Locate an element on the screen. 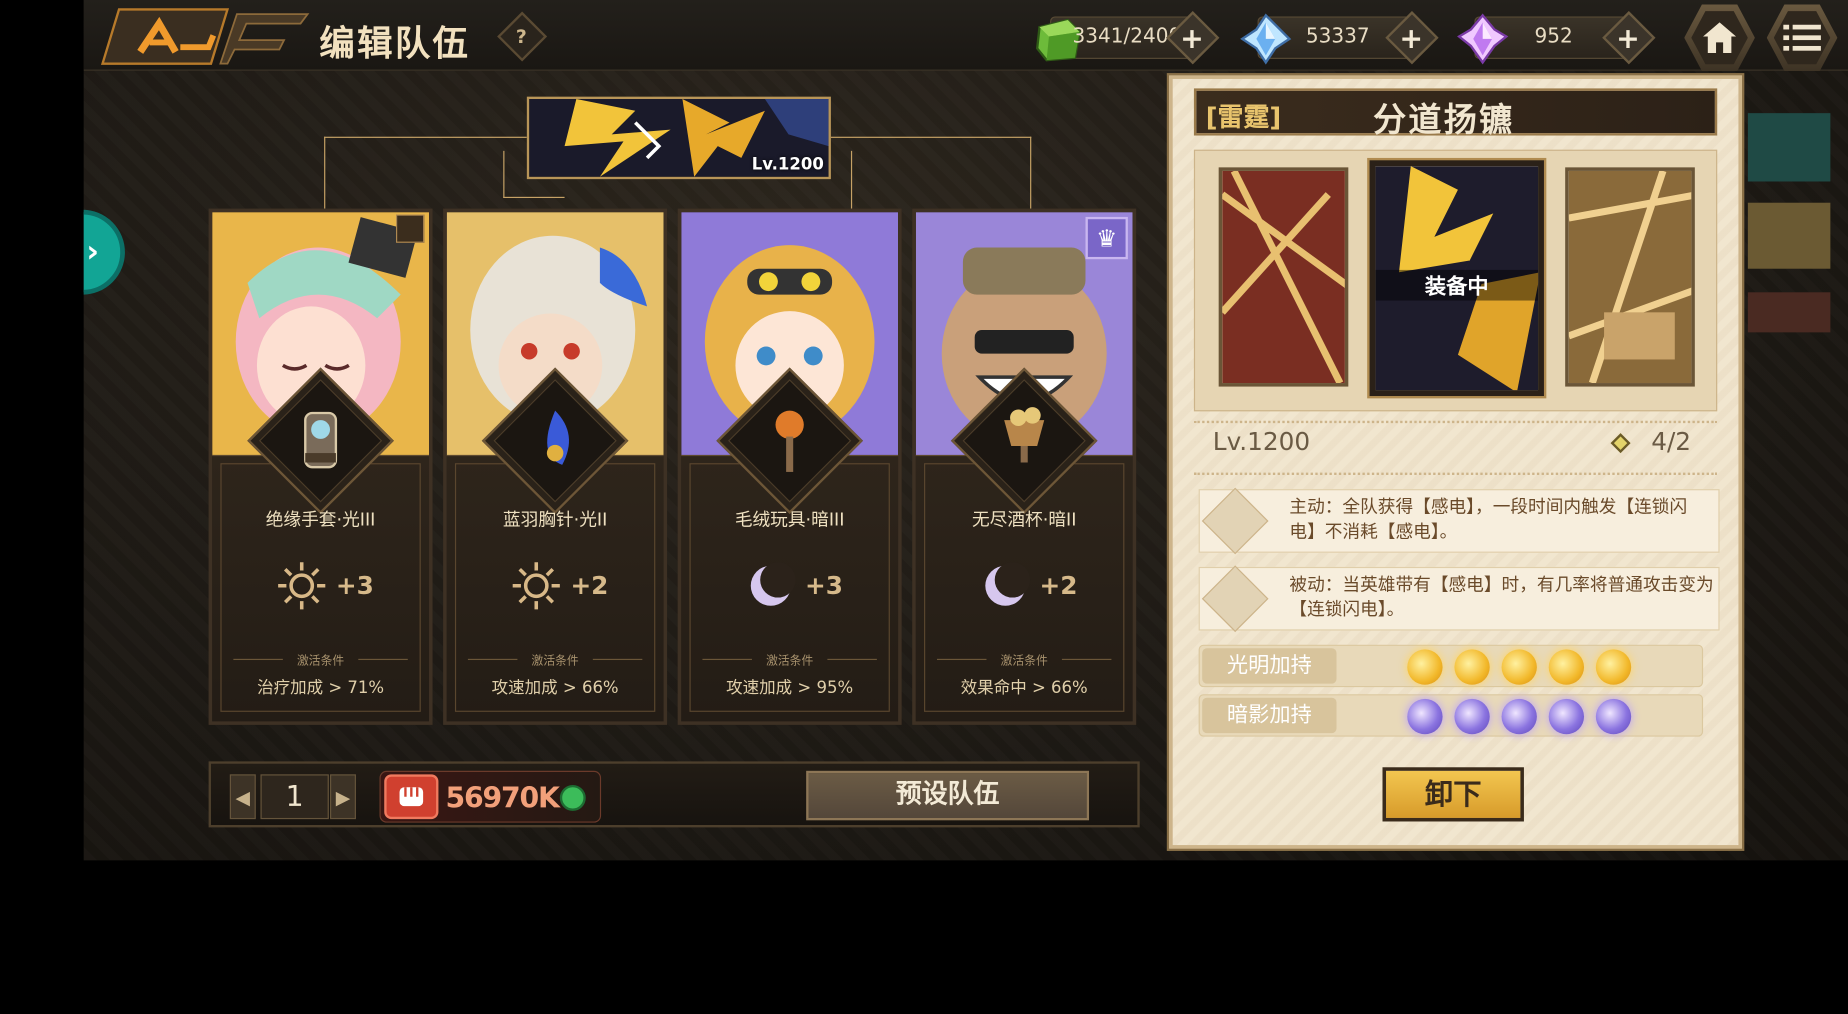 The image size is (1848, 1014). left-black-bar is located at coordinates (42, 430).